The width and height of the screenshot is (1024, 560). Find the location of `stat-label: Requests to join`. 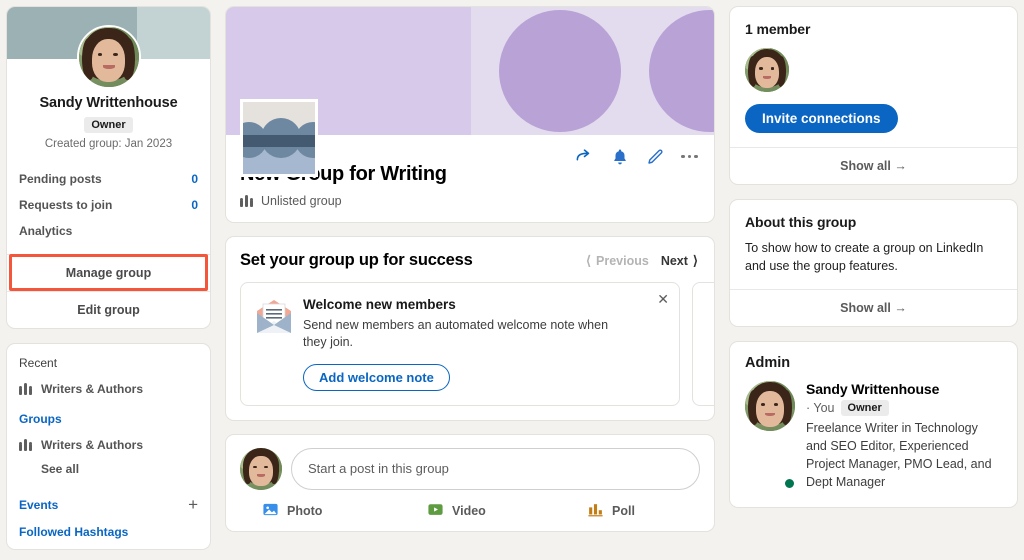

stat-label: Requests to join is located at coordinates (66, 205).